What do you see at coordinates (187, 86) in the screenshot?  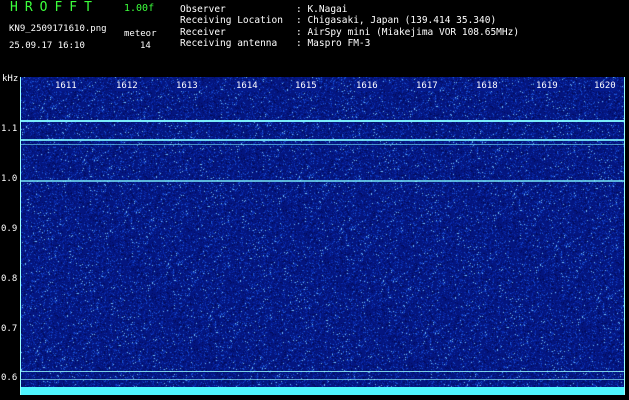 I see `x-tick-label: 1613` at bounding box center [187, 86].